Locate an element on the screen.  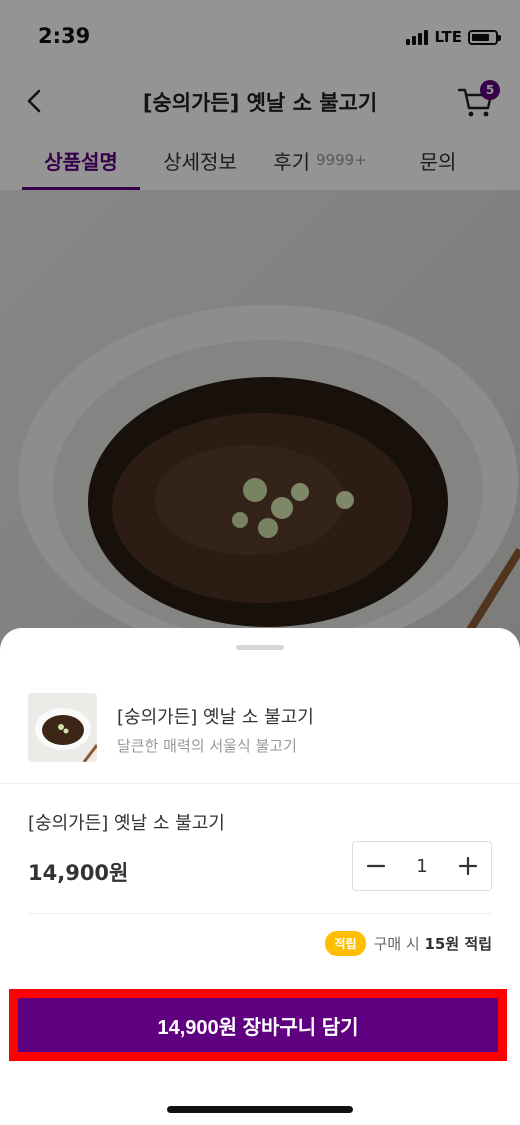
minus-icon is located at coordinates (376, 866).